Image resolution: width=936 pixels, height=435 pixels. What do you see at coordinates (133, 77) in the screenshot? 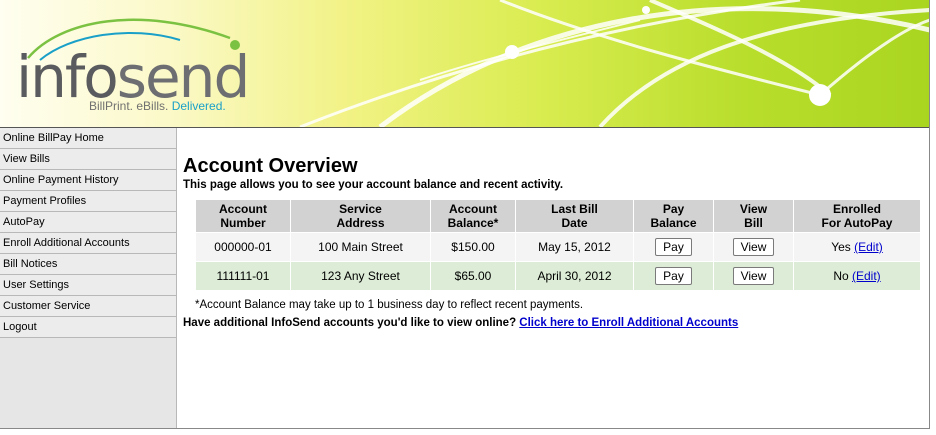
I see `logo-wordmark: infosend` at bounding box center [133, 77].